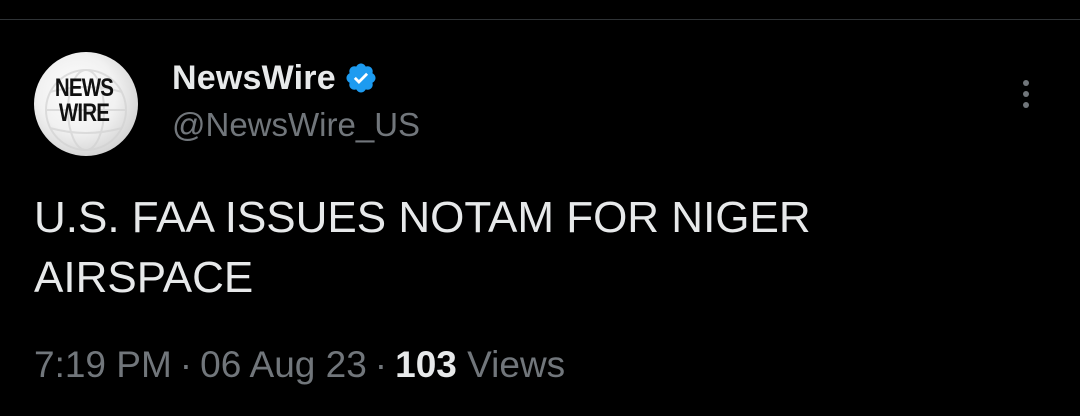 The width and height of the screenshot is (1080, 416). I want to click on post-time: 7:19 PM, so click(103, 364).